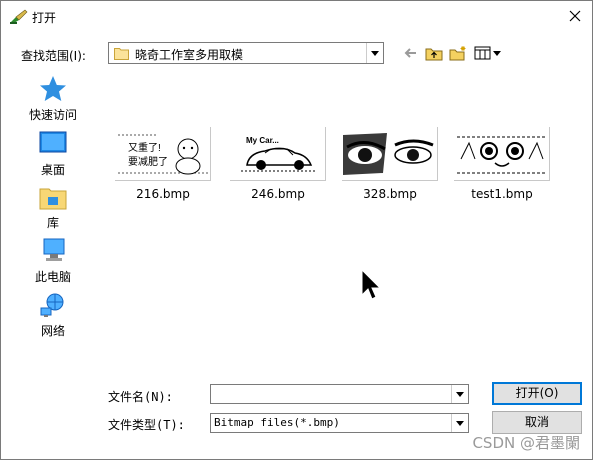 The height and width of the screenshot is (460, 593). I want to click on filename-input, so click(339, 394).